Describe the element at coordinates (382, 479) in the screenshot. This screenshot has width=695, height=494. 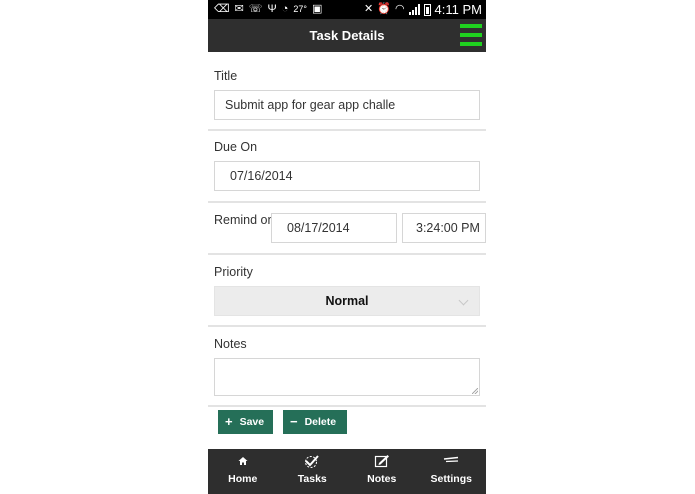
I see `nav-label-notes: Notes` at that location.